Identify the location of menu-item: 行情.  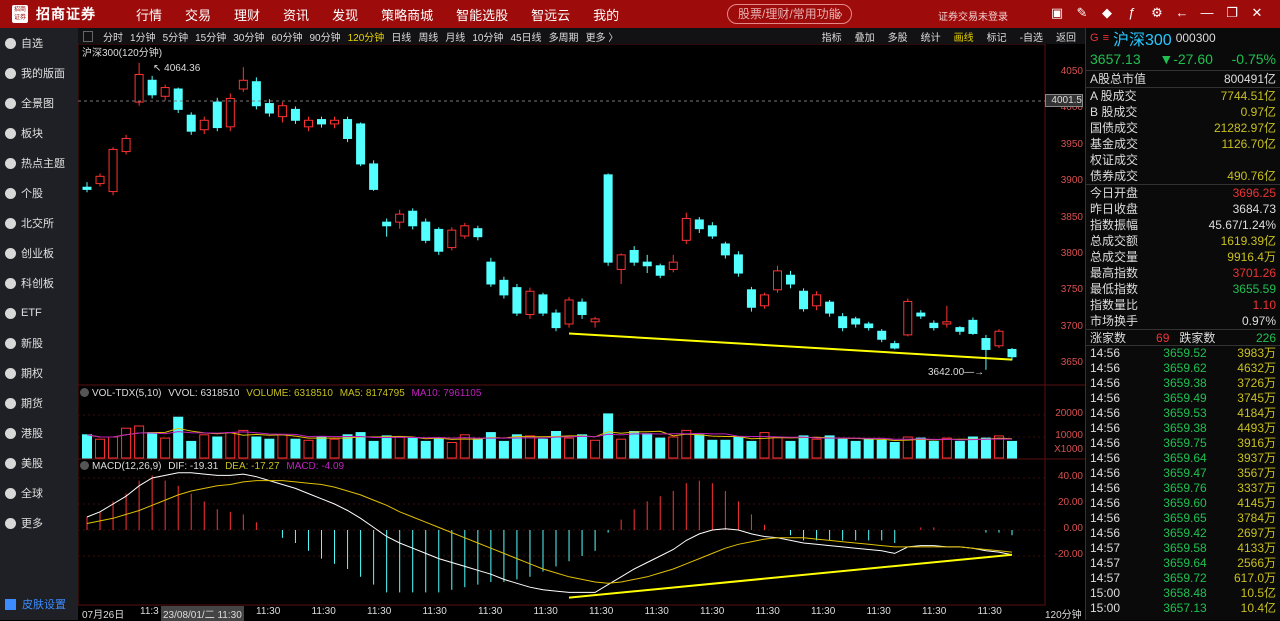
(149, 14).